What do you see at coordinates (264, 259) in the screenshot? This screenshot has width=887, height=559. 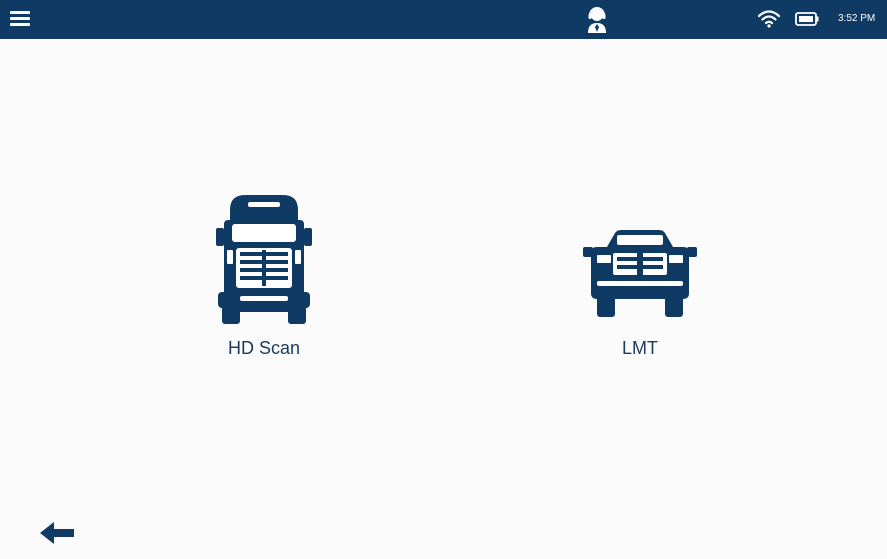 I see `semi-truck-icon` at bounding box center [264, 259].